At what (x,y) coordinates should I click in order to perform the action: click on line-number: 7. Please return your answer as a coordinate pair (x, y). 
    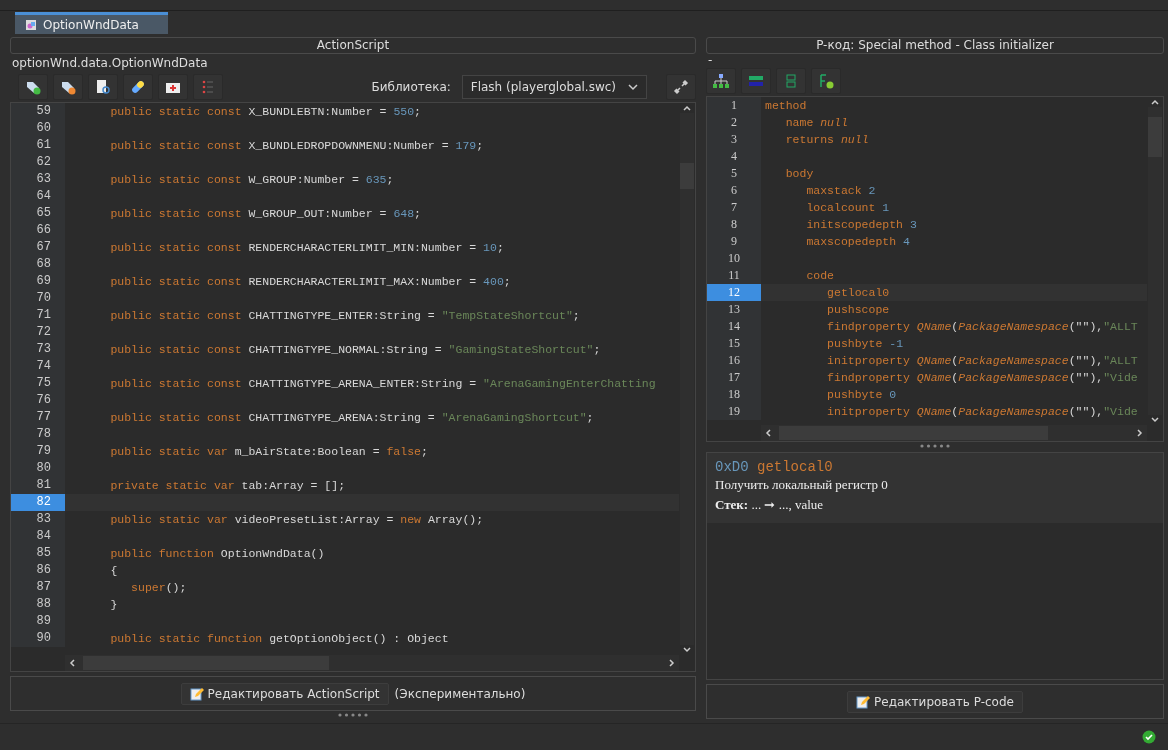
    Looking at the image, I should click on (734, 207).